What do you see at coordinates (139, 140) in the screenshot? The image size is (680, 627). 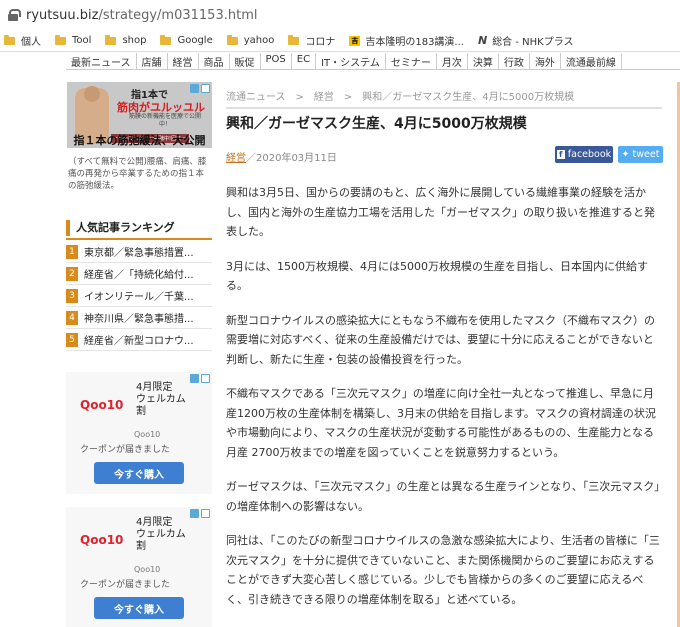 I see `ad-title: 指１本の筋弛緩法、大公開` at bounding box center [139, 140].